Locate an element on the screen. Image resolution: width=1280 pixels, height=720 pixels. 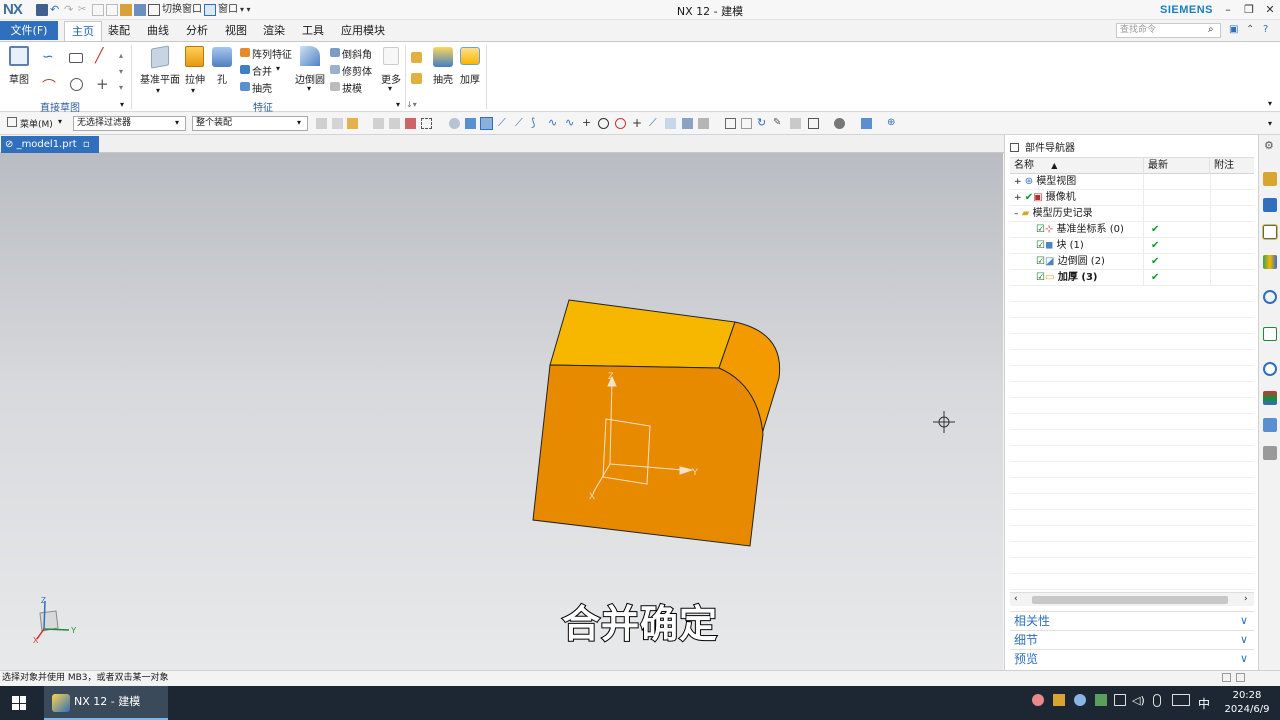
toolbar-overflow-icon: ▾ is located at coordinates (1270, 123).